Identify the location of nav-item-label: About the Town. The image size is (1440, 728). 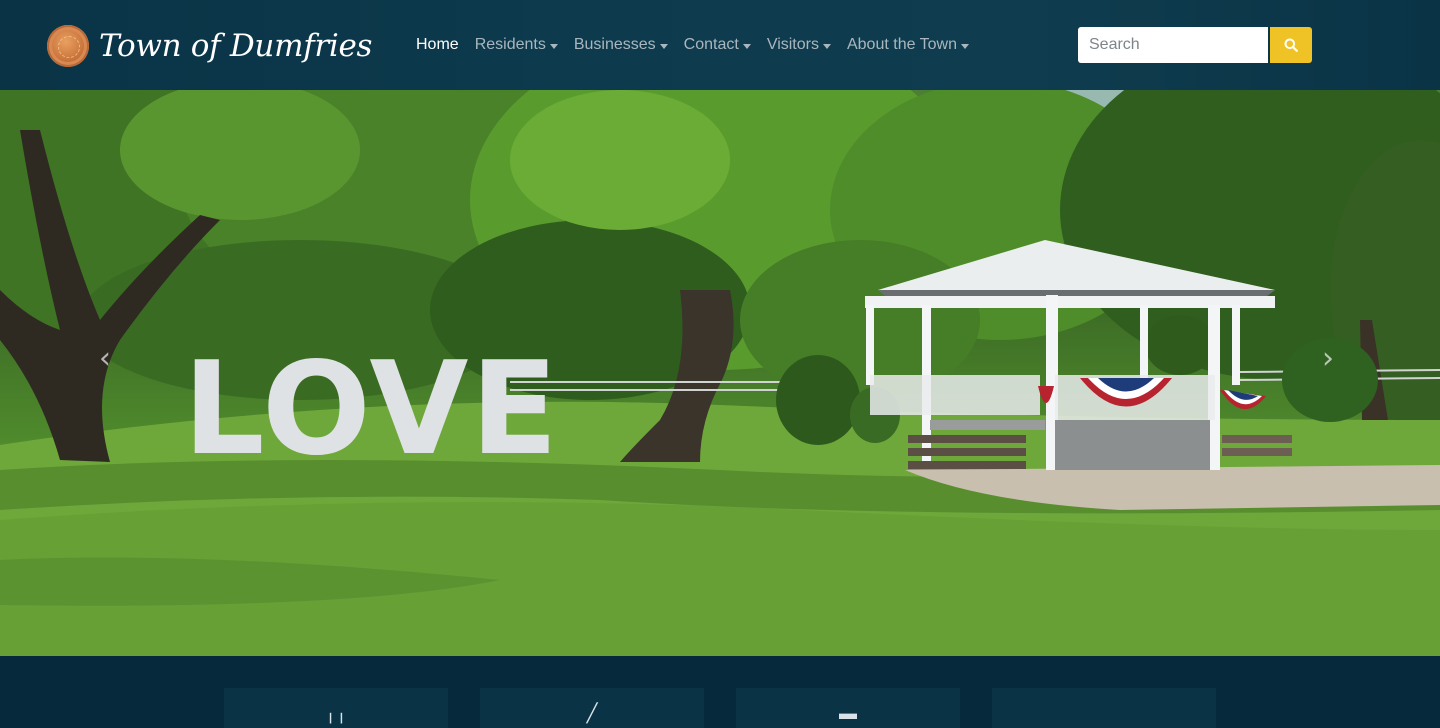
(901, 44).